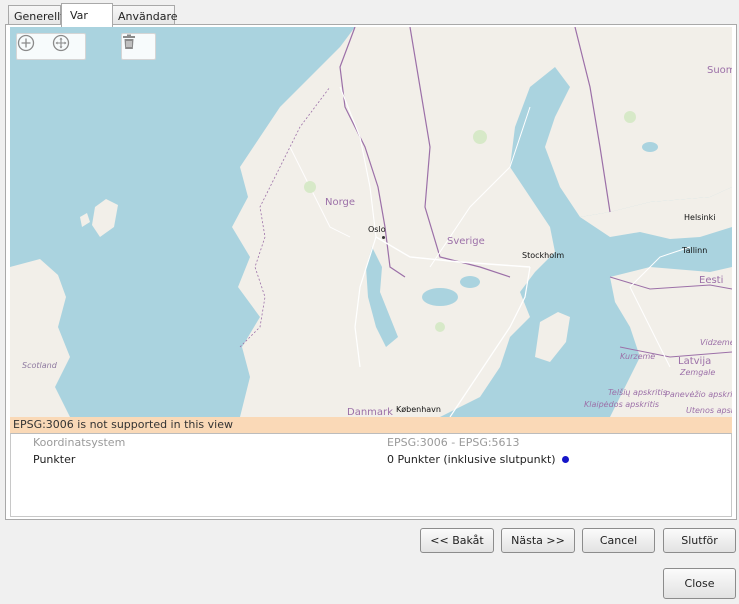  I want to click on tab-label: Var, so click(79, 15).